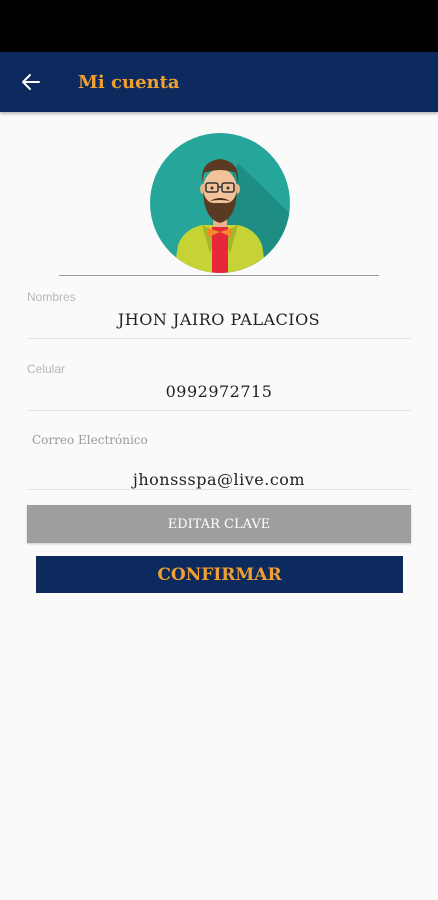 The image size is (438, 900). Describe the element at coordinates (219, 524) in the screenshot. I see `edit-password-button: EDITAR CLAVE` at that location.